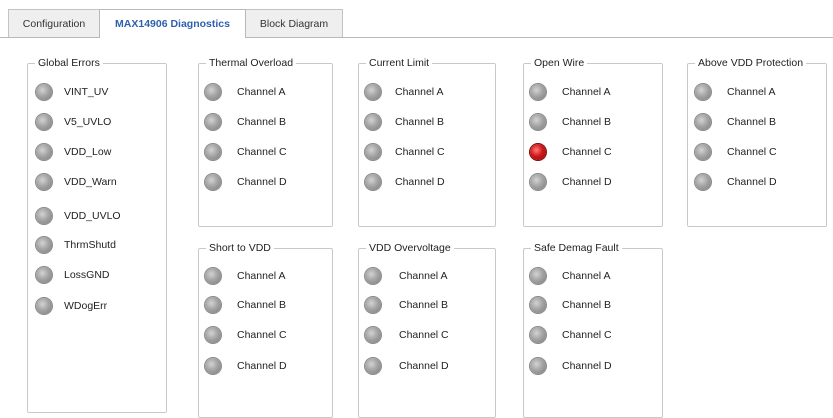 This screenshot has width=833, height=418. I want to click on status-indicator-row: WDogErr, so click(97, 306).